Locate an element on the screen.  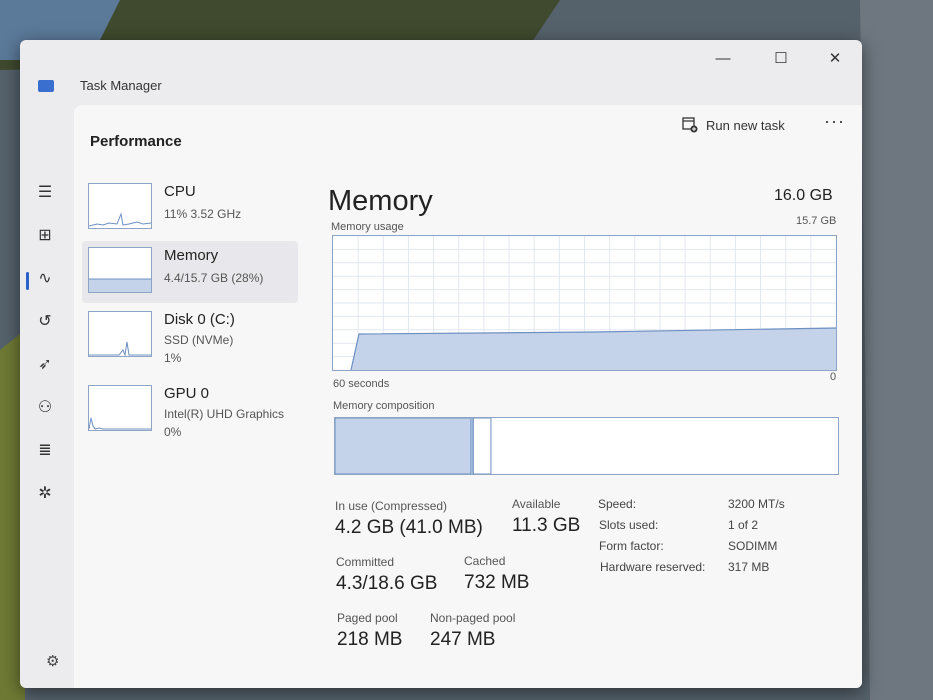
services-icon: ✲ is located at coordinates (45, 494).